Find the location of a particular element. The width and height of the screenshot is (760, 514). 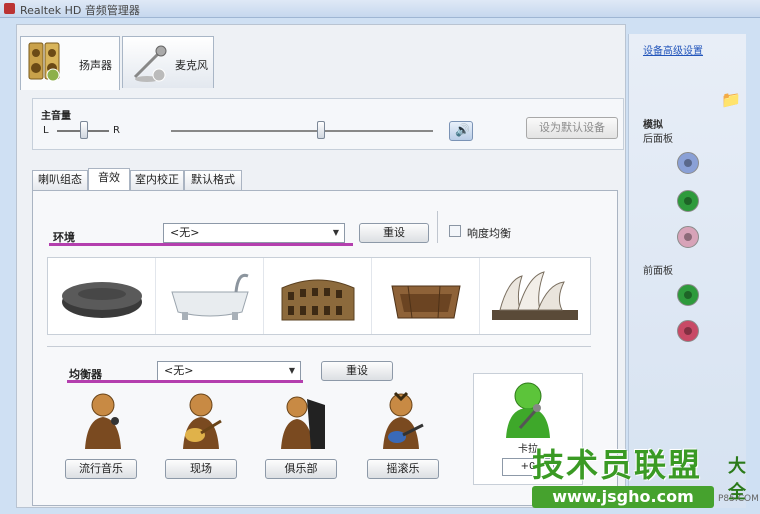

loudness-equalization-label: 响度均衡 is located at coordinates (489, 233).